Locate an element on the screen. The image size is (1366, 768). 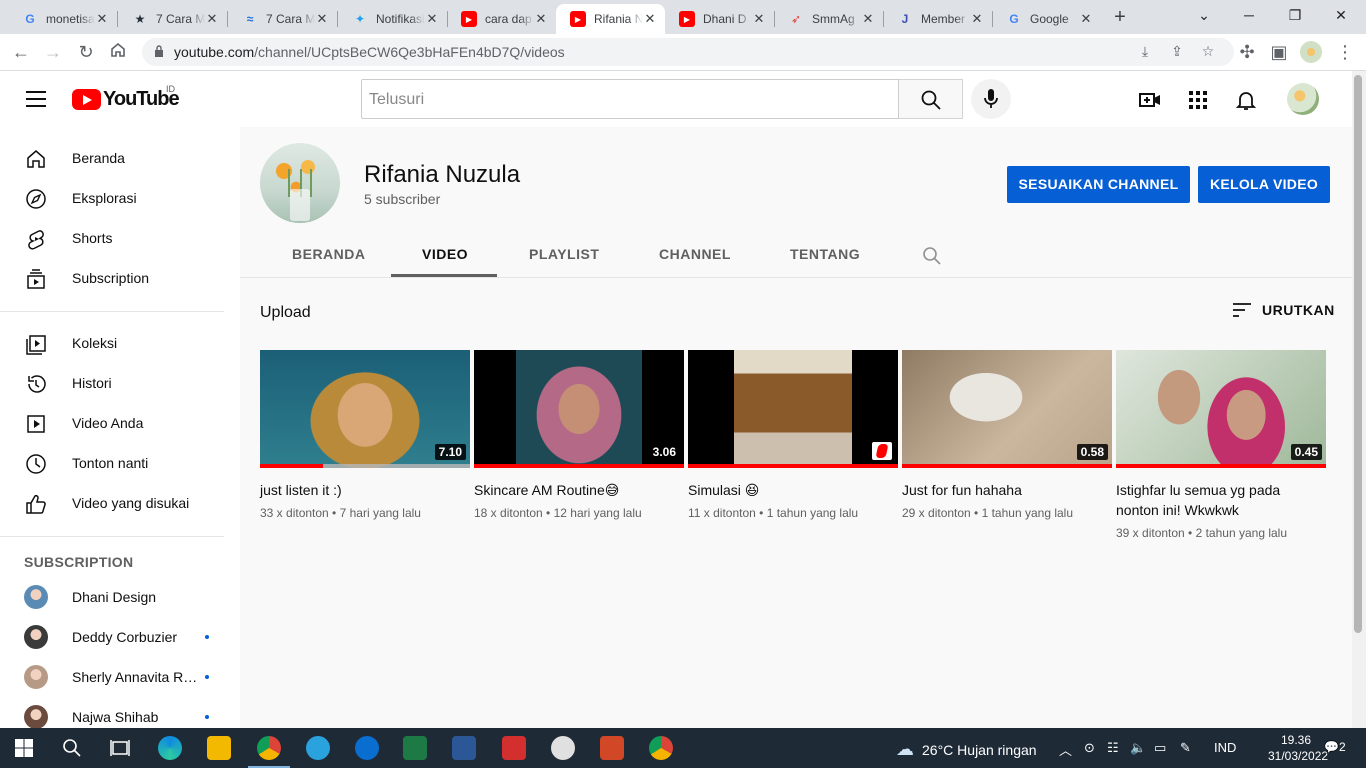
account-avatar is located at coordinates (1303, 99).